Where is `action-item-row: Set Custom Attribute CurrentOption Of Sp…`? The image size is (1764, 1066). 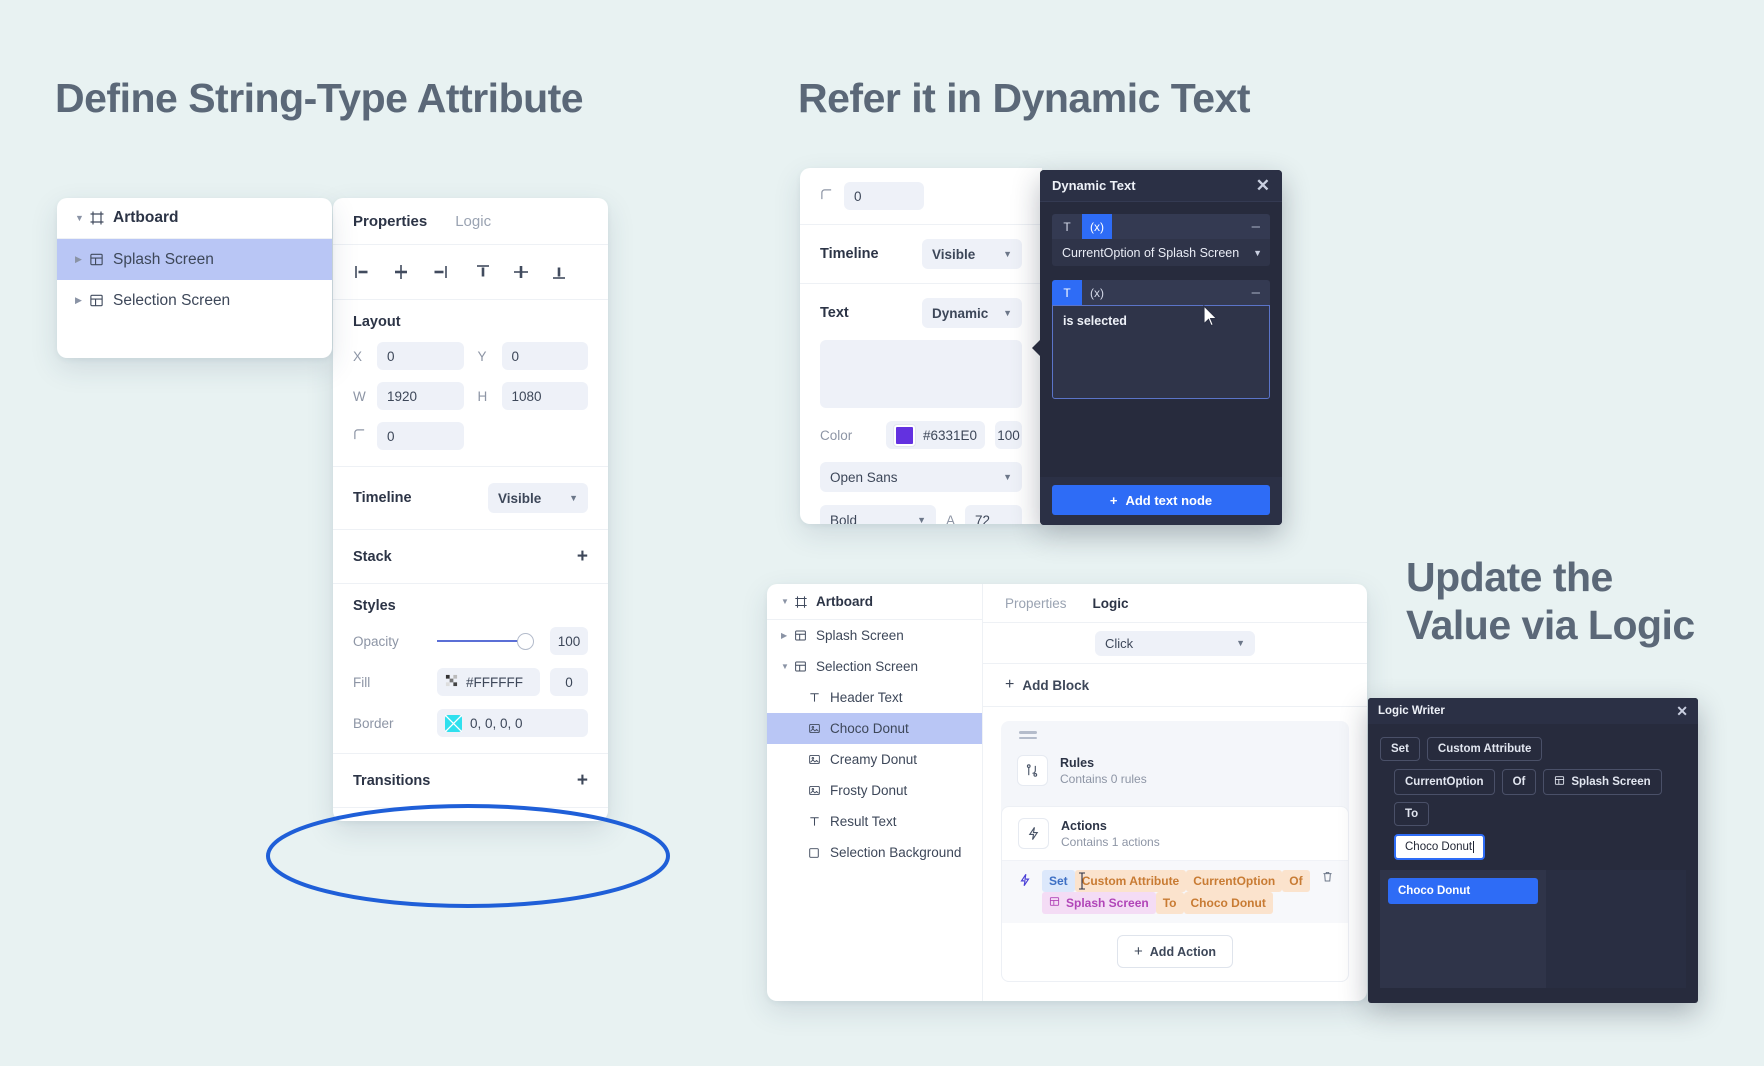
action-item-row: Set Custom Attribute CurrentOption Of Sp… is located at coordinates (1175, 891).